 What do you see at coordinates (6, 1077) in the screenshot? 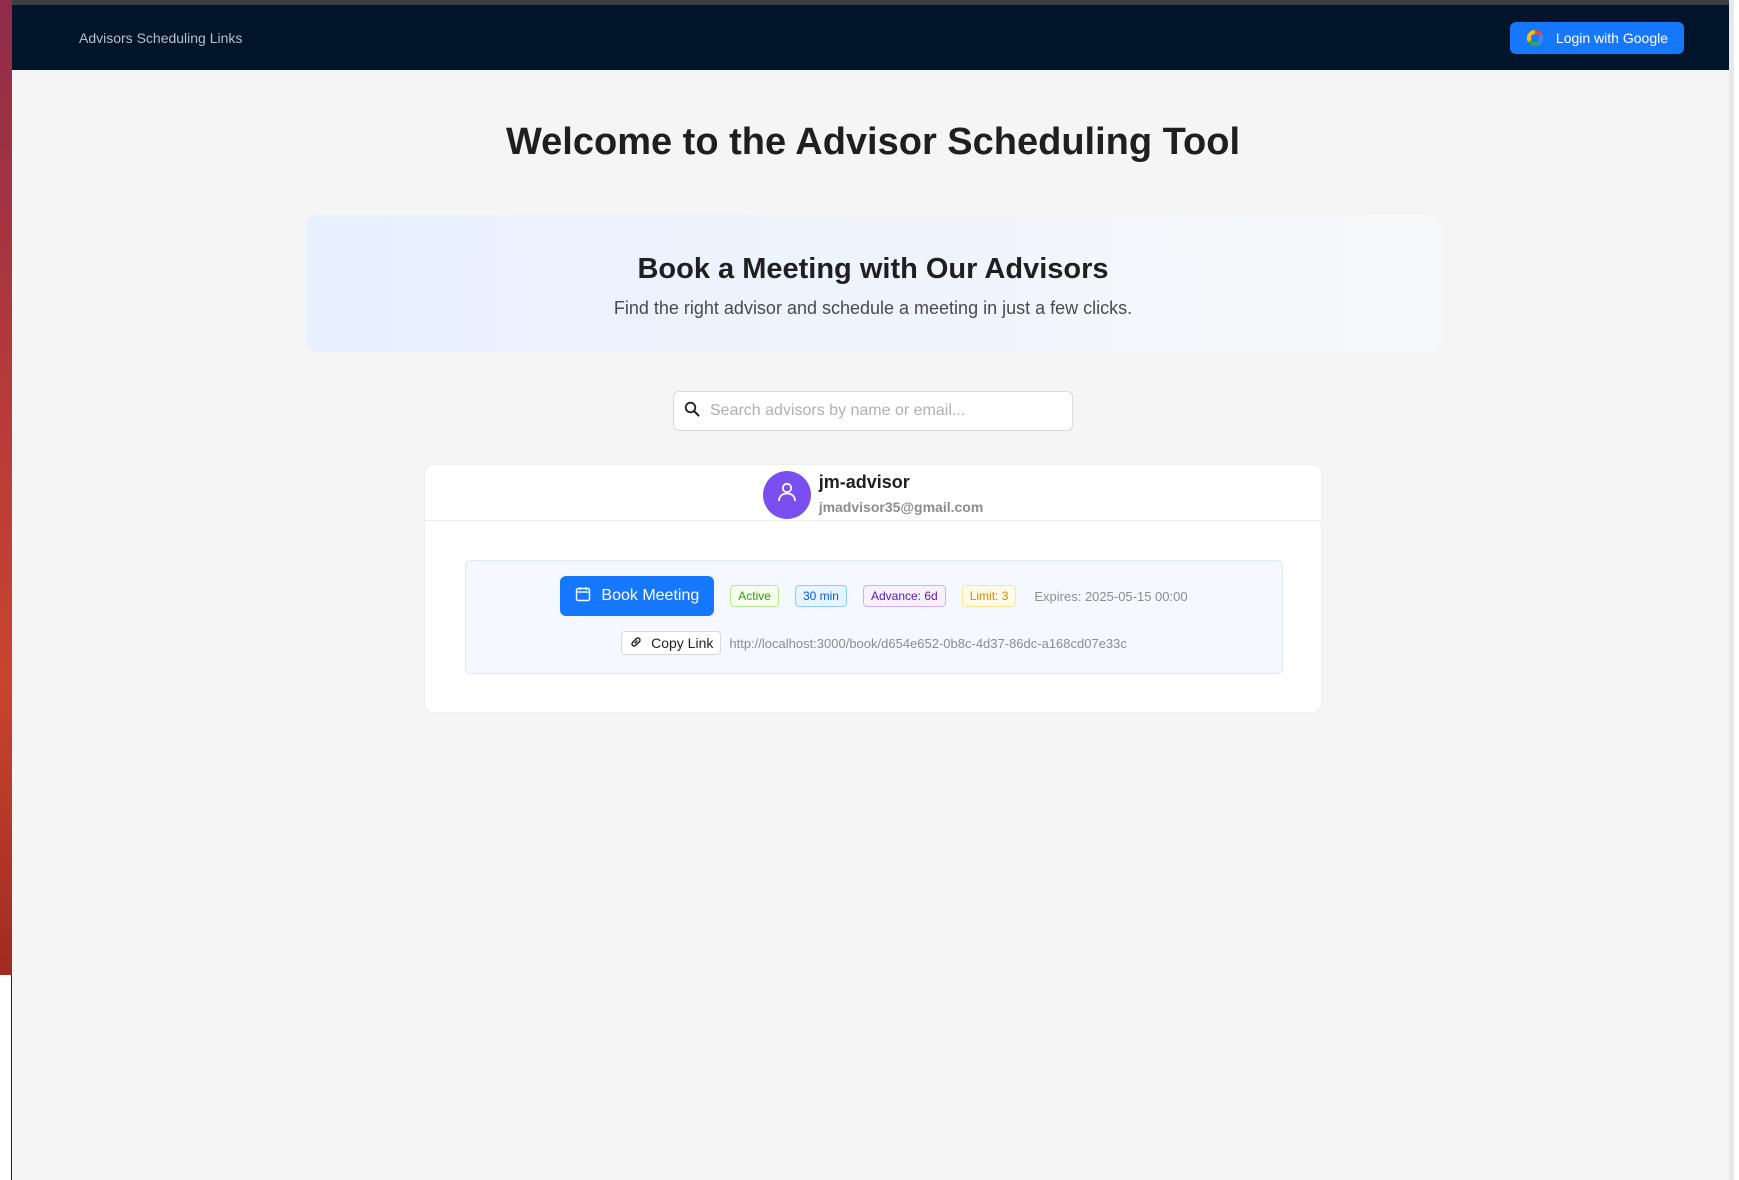
I see `desktop-edge-lower` at bounding box center [6, 1077].